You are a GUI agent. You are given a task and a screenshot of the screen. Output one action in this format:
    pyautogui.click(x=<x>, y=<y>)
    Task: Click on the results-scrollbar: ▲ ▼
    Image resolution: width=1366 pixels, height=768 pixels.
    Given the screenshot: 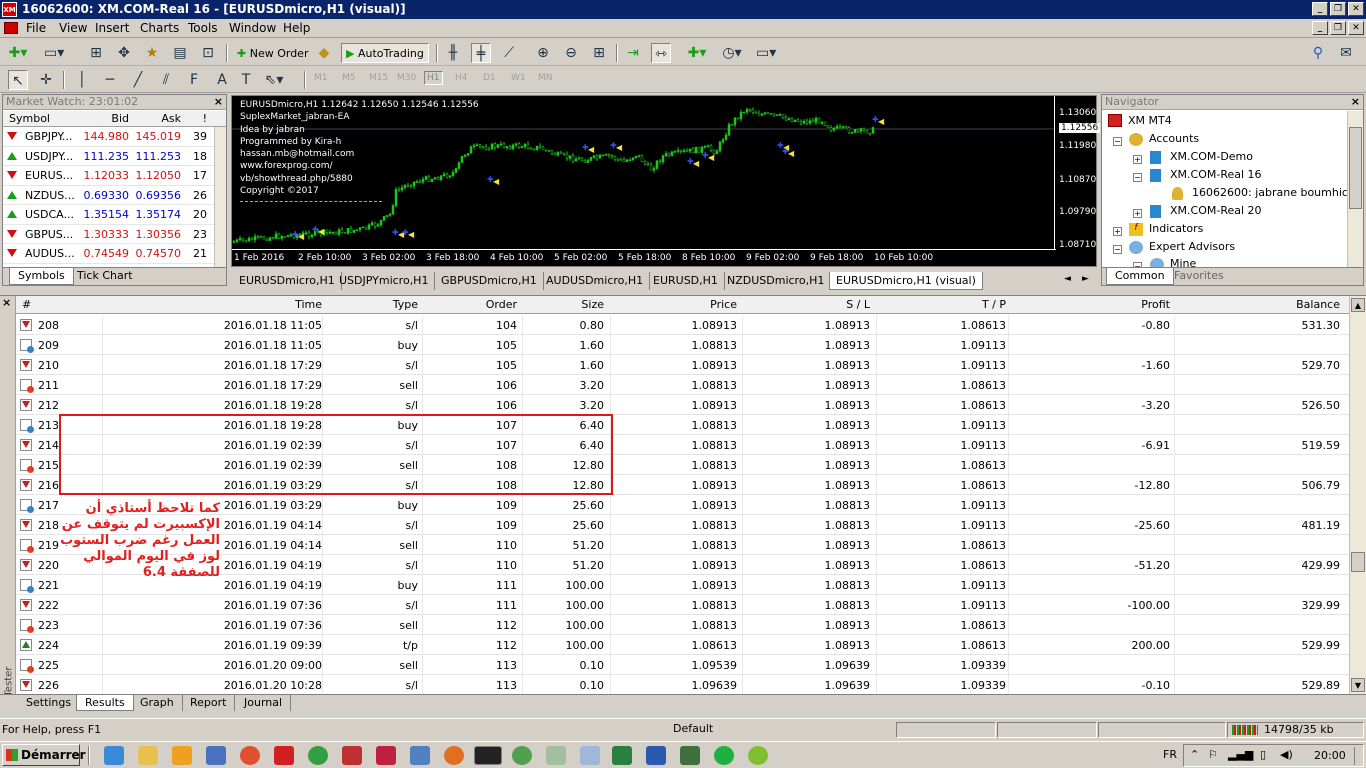 What is the action you would take?
    pyautogui.click(x=1357, y=496)
    